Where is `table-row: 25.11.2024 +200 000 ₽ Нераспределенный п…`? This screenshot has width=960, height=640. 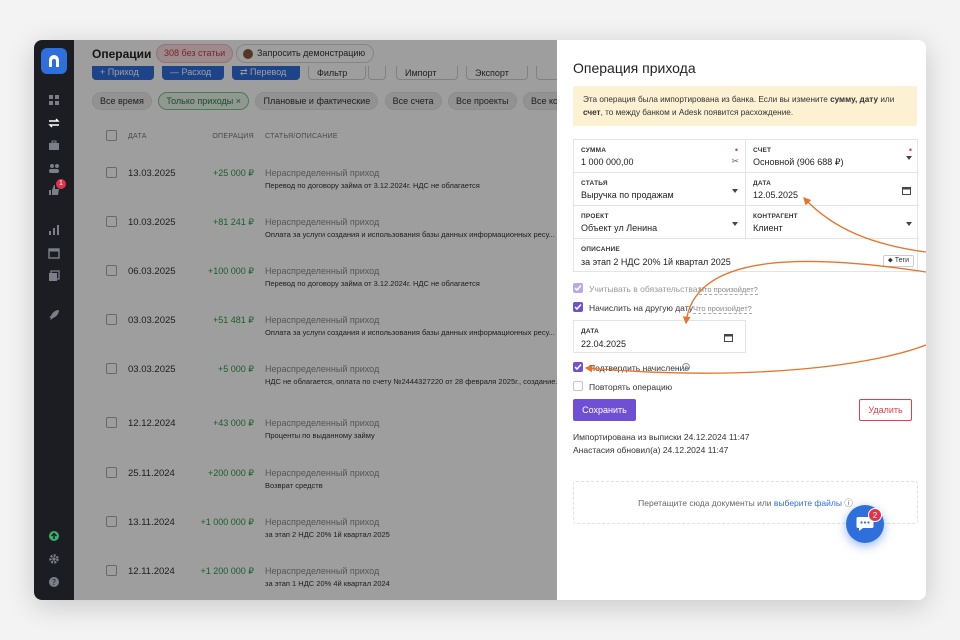
table-row: 25.11.2024 +200 000 ₽ Нераспределенный п… is located at coordinates (324, 488).